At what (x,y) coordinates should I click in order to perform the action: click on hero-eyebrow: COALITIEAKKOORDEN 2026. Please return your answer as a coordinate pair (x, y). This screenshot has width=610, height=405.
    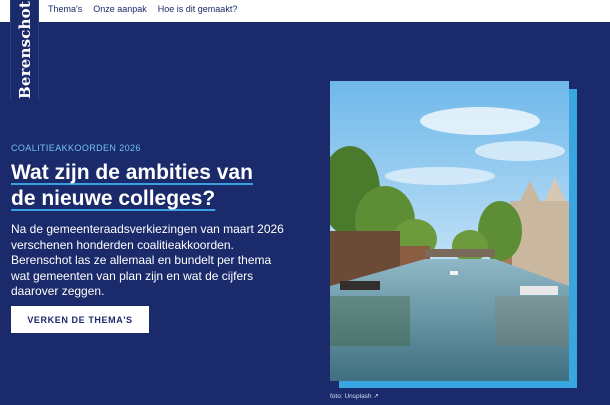
    Looking at the image, I should click on (76, 148).